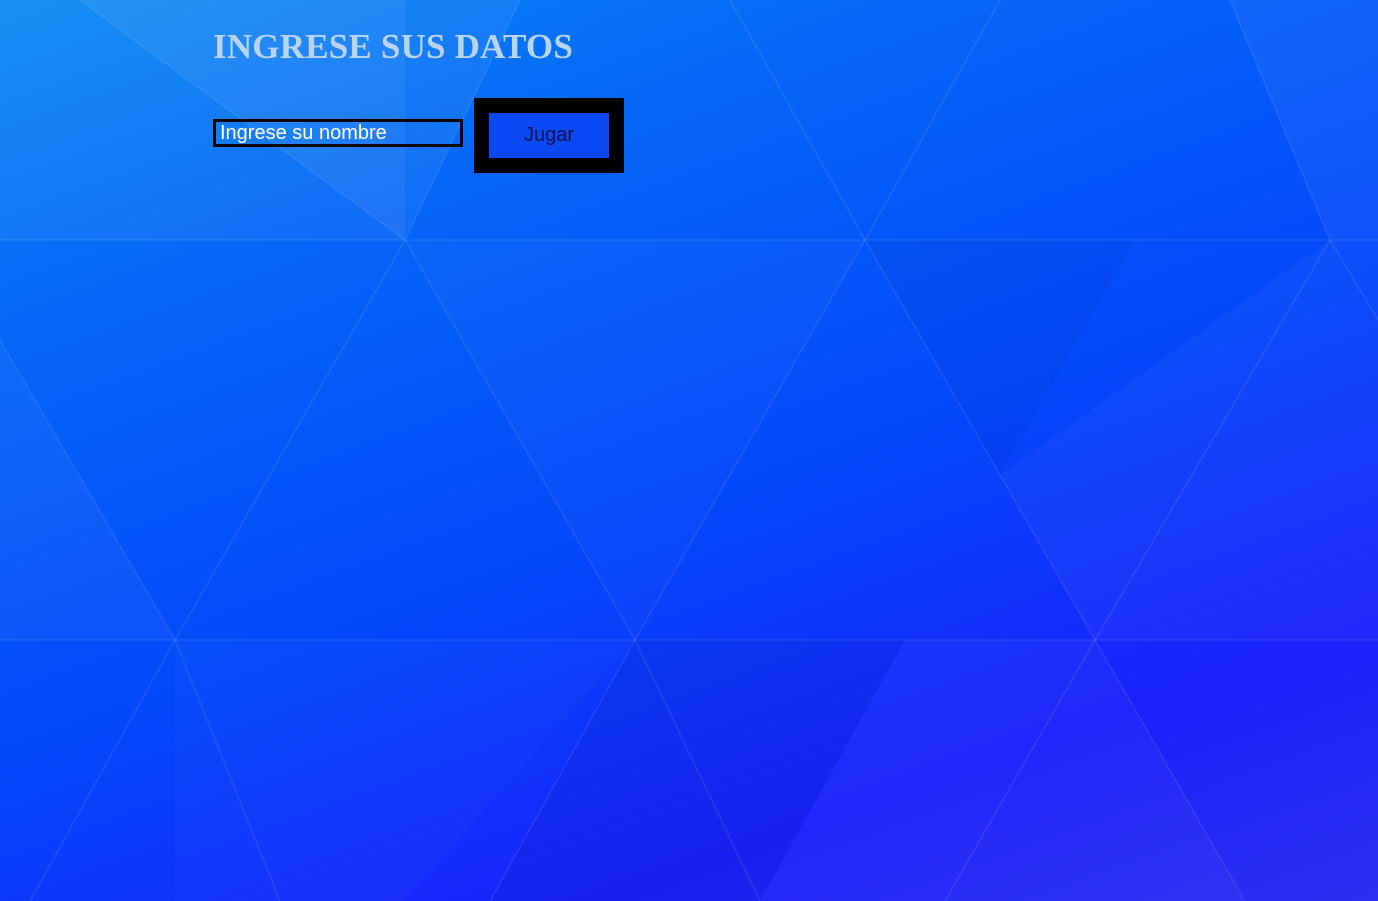 This screenshot has width=1378, height=901. What do you see at coordinates (338, 133) in the screenshot?
I see `name-input` at bounding box center [338, 133].